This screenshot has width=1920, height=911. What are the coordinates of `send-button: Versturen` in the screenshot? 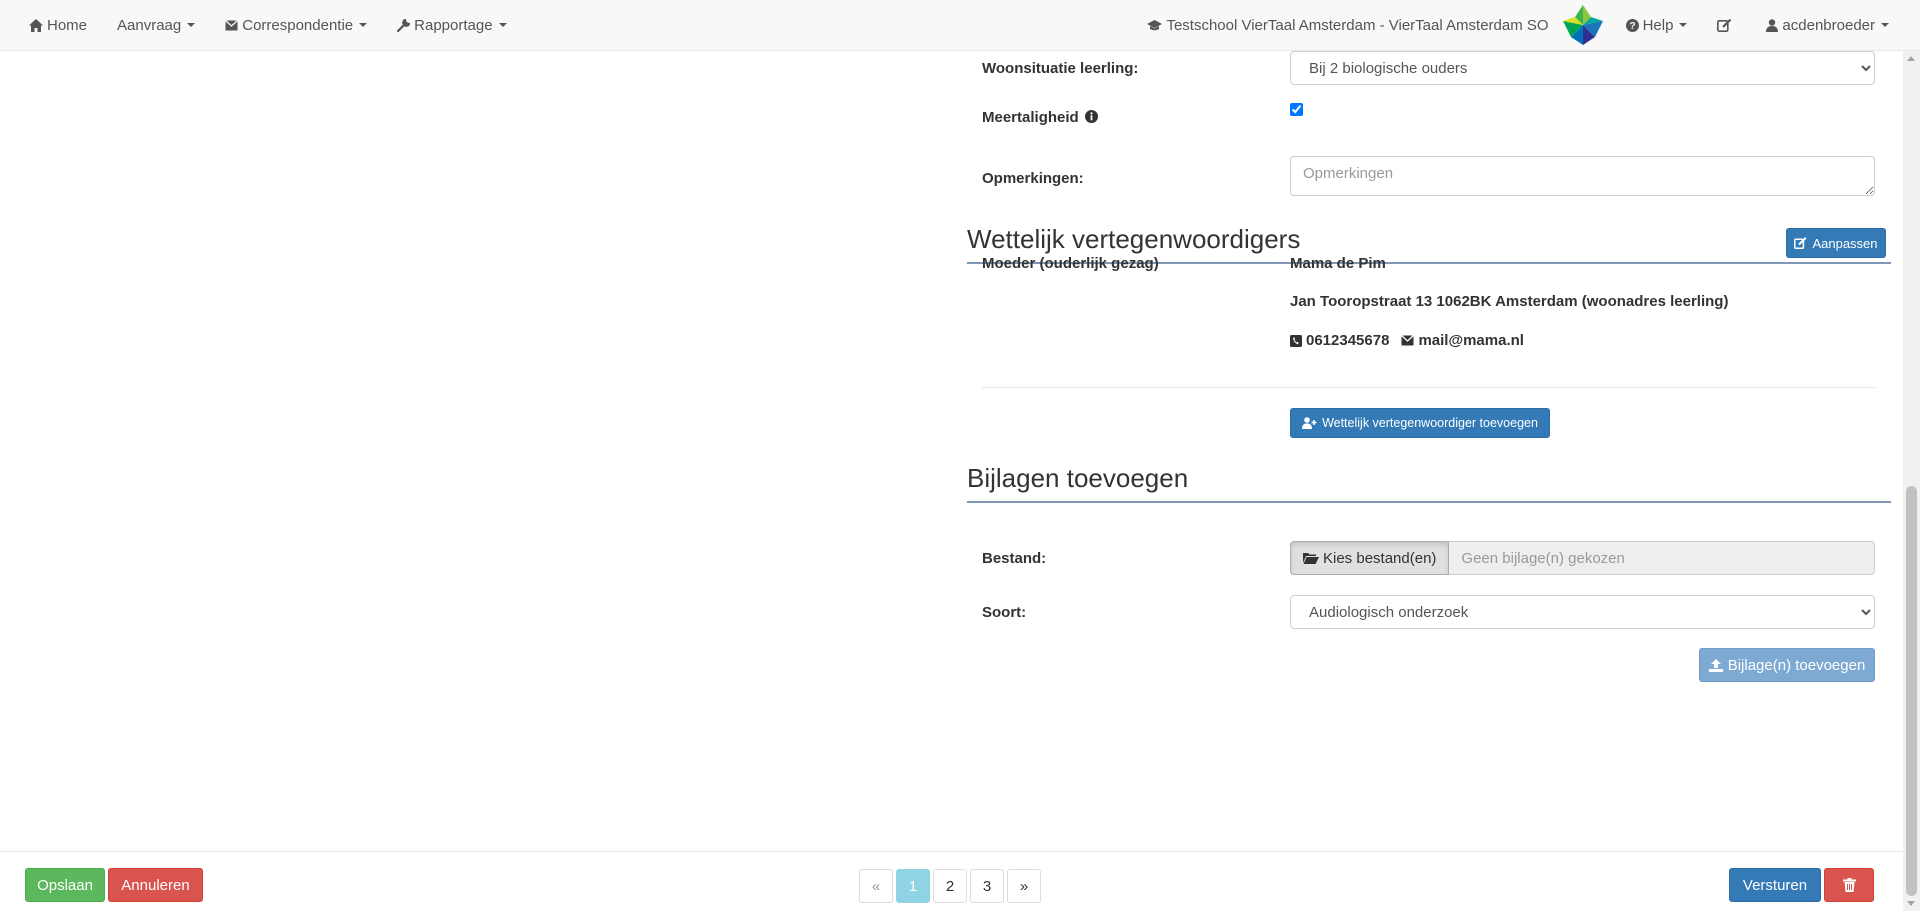 It's located at (1775, 885).